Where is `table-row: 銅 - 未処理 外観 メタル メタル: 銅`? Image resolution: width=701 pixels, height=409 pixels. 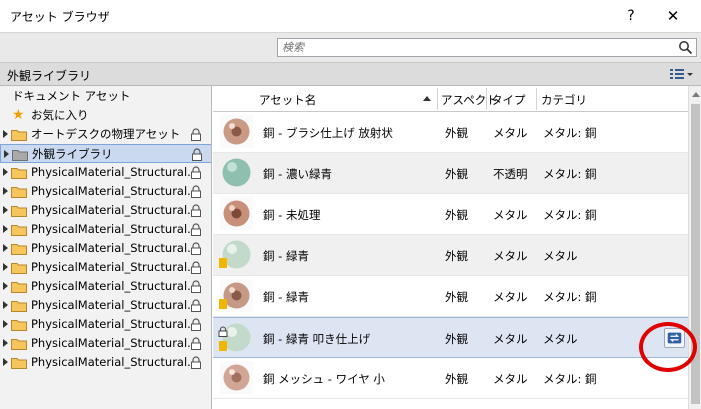 table-row: 銅 - 未処理 外観 メタル メタル: 銅 is located at coordinates (450, 214).